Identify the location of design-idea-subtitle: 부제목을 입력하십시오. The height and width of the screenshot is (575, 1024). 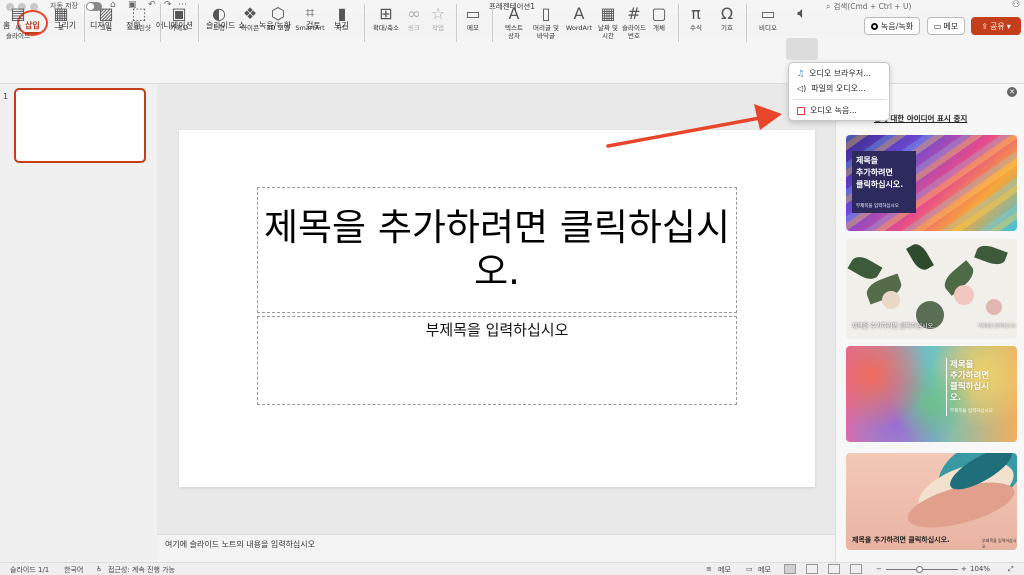
(999, 543).